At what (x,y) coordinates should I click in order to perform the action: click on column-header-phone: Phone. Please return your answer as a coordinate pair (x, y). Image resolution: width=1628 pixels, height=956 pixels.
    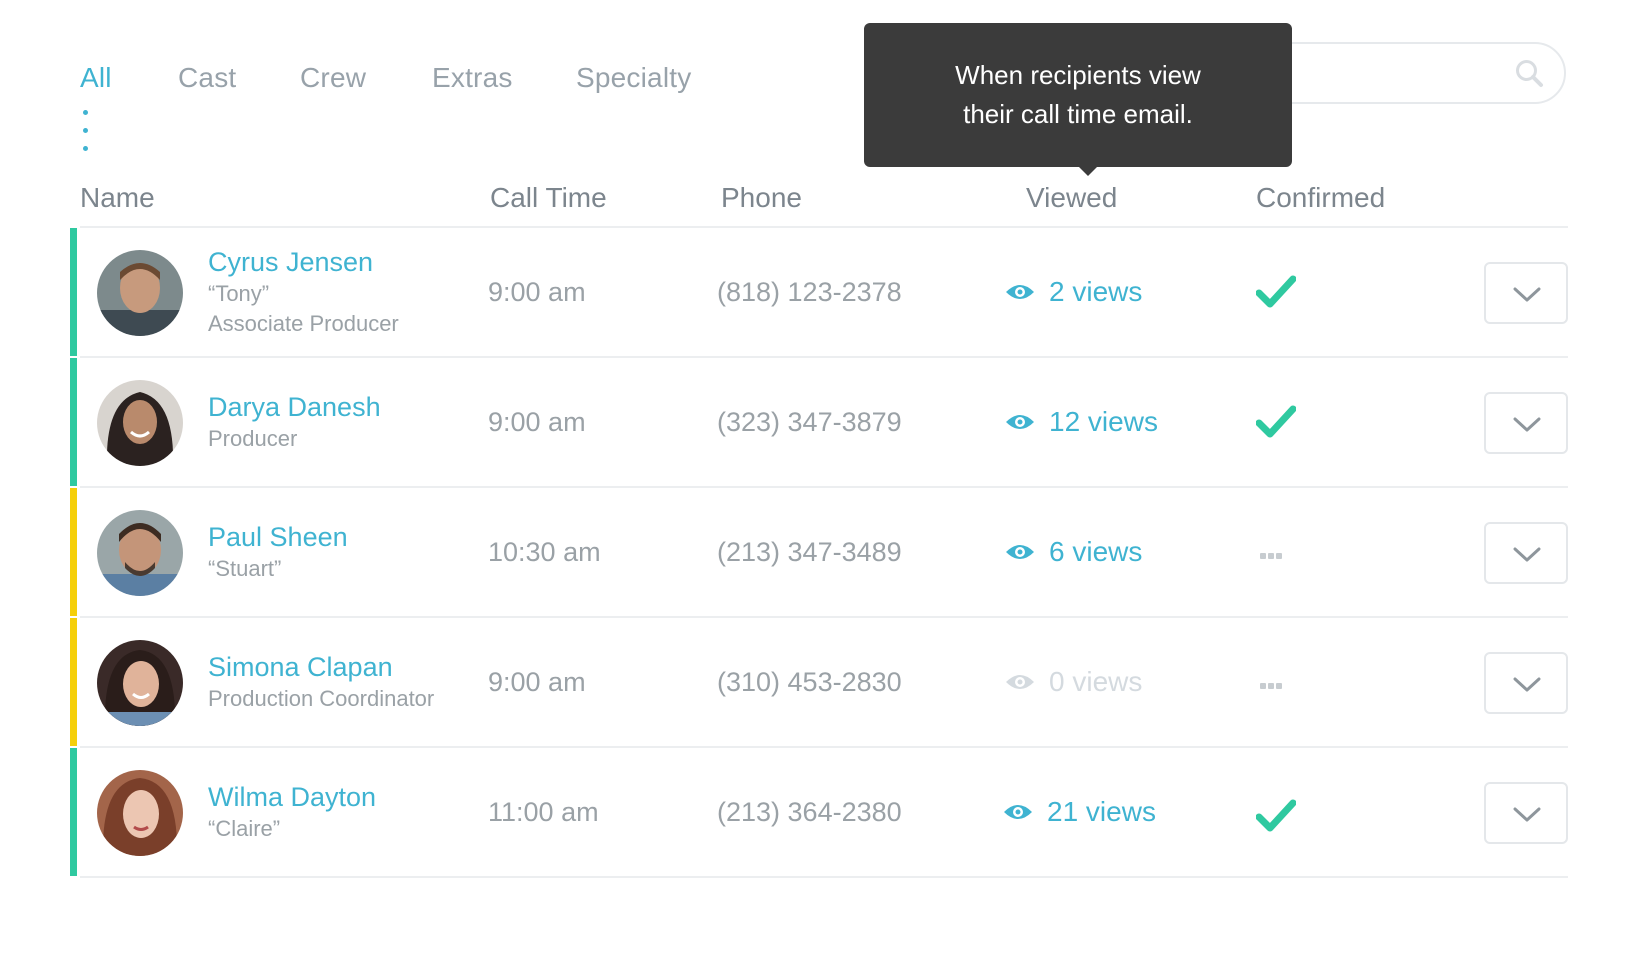
    Looking at the image, I should click on (761, 198).